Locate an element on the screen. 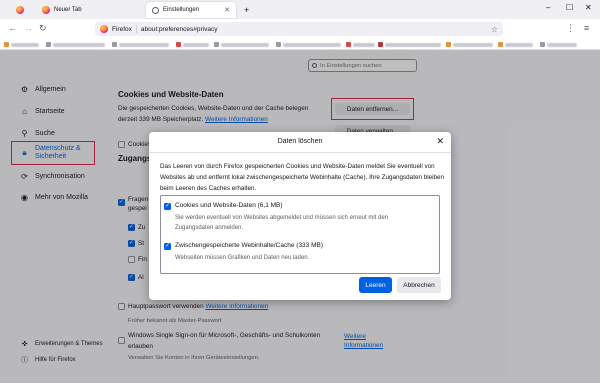 The height and width of the screenshot is (383, 600). cookies-data-checkbox: ✓ is located at coordinates (167, 206).